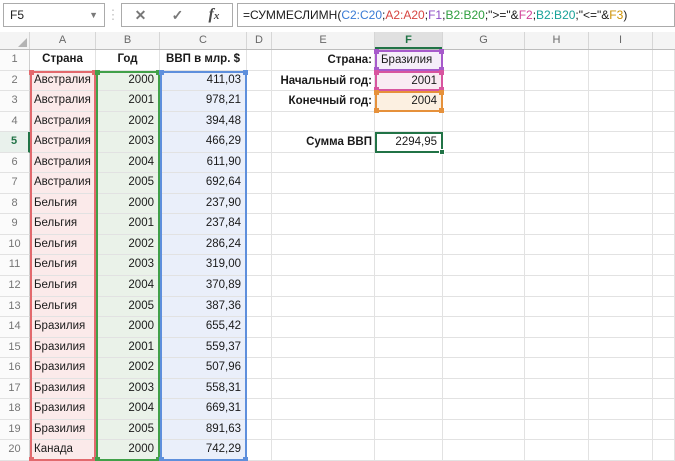  What do you see at coordinates (203, 183) in the screenshot?
I see `cell-gdp: 692,64` at bounding box center [203, 183].